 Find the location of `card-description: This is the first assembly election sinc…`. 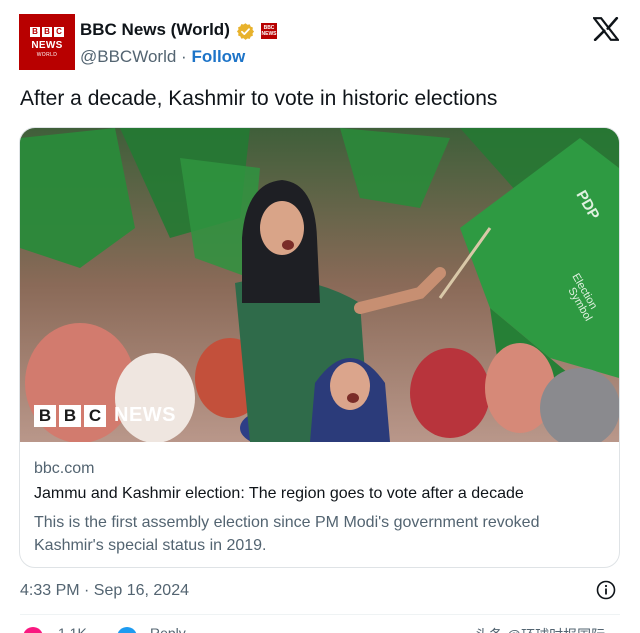

card-description: This is the first assembly election sinc… is located at coordinates (287, 534).